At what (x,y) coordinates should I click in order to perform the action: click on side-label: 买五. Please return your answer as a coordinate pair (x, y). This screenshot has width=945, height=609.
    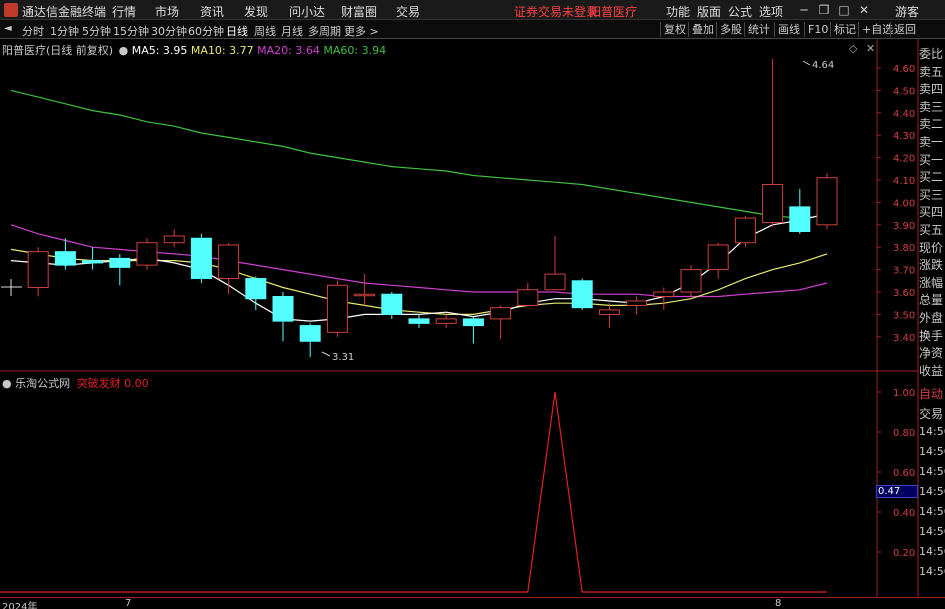
    Looking at the image, I should click on (931, 230).